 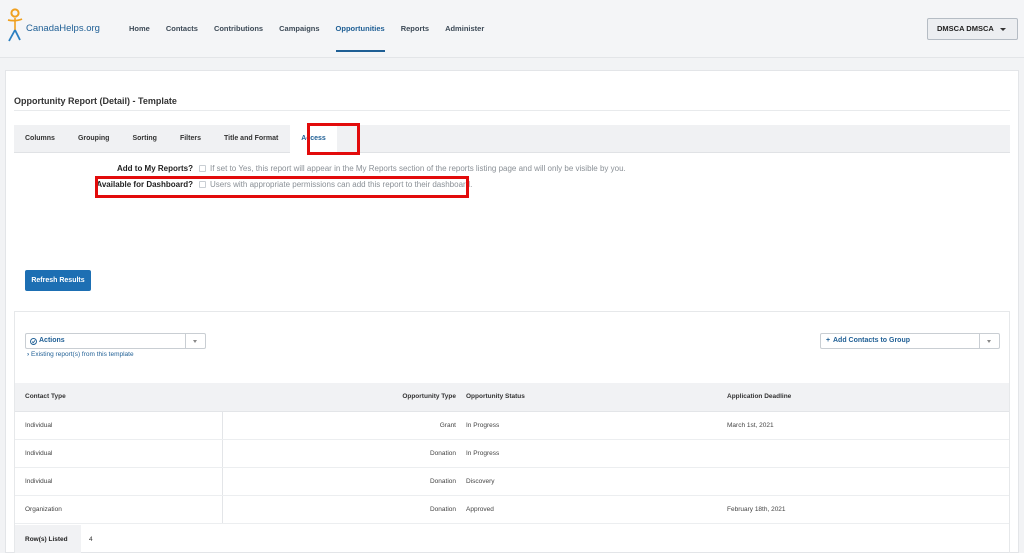 What do you see at coordinates (185, 341) in the screenshot?
I see `actions-select-divider` at bounding box center [185, 341].